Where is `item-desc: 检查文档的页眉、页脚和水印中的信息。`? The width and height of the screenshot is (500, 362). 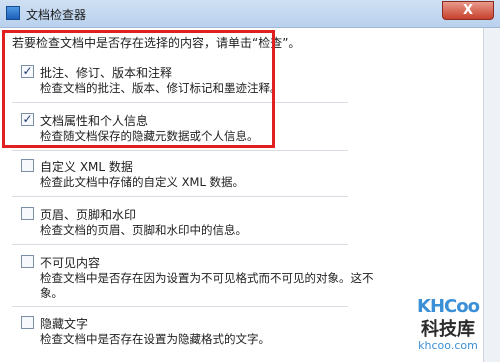 item-desc: 检查文档的页眉、页脚和水印中的信息。 is located at coordinates (143, 230).